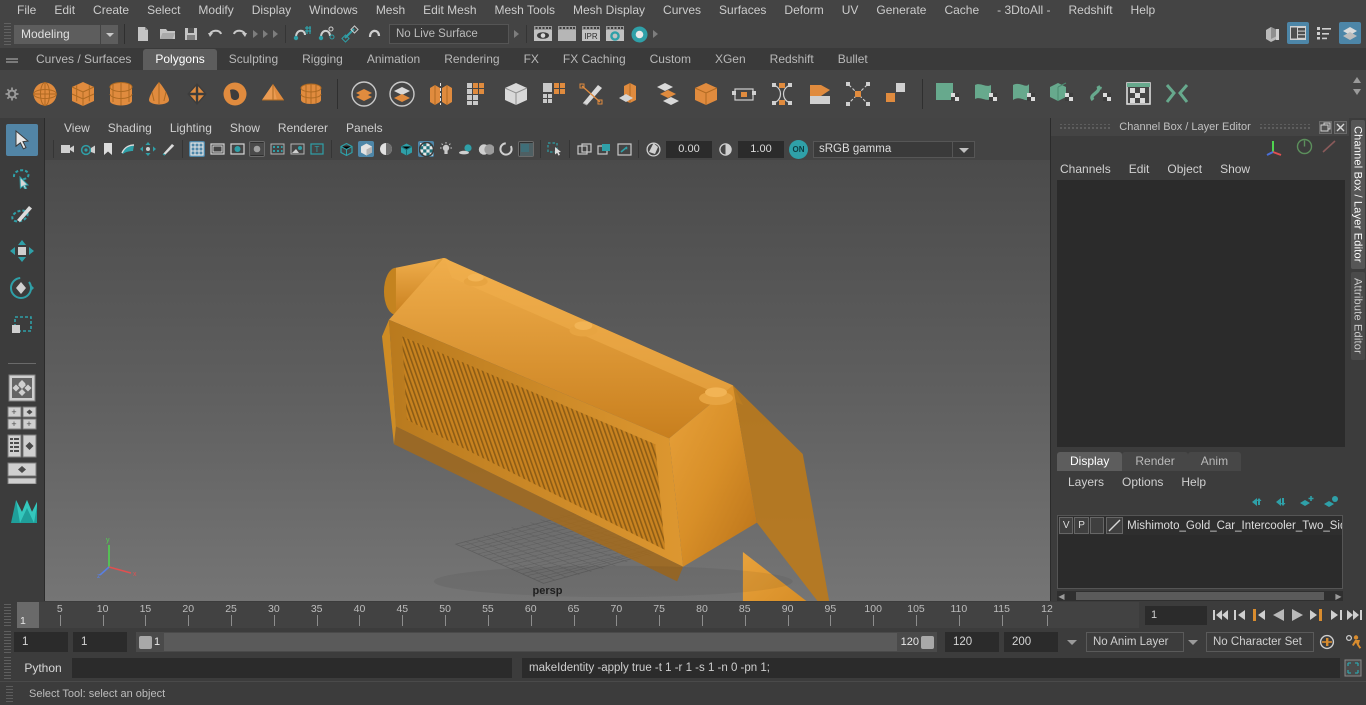 Image resolution: width=1366 pixels, height=705 pixels. What do you see at coordinates (567, 34) in the screenshot?
I see `render-current-frame-icon` at bounding box center [567, 34].